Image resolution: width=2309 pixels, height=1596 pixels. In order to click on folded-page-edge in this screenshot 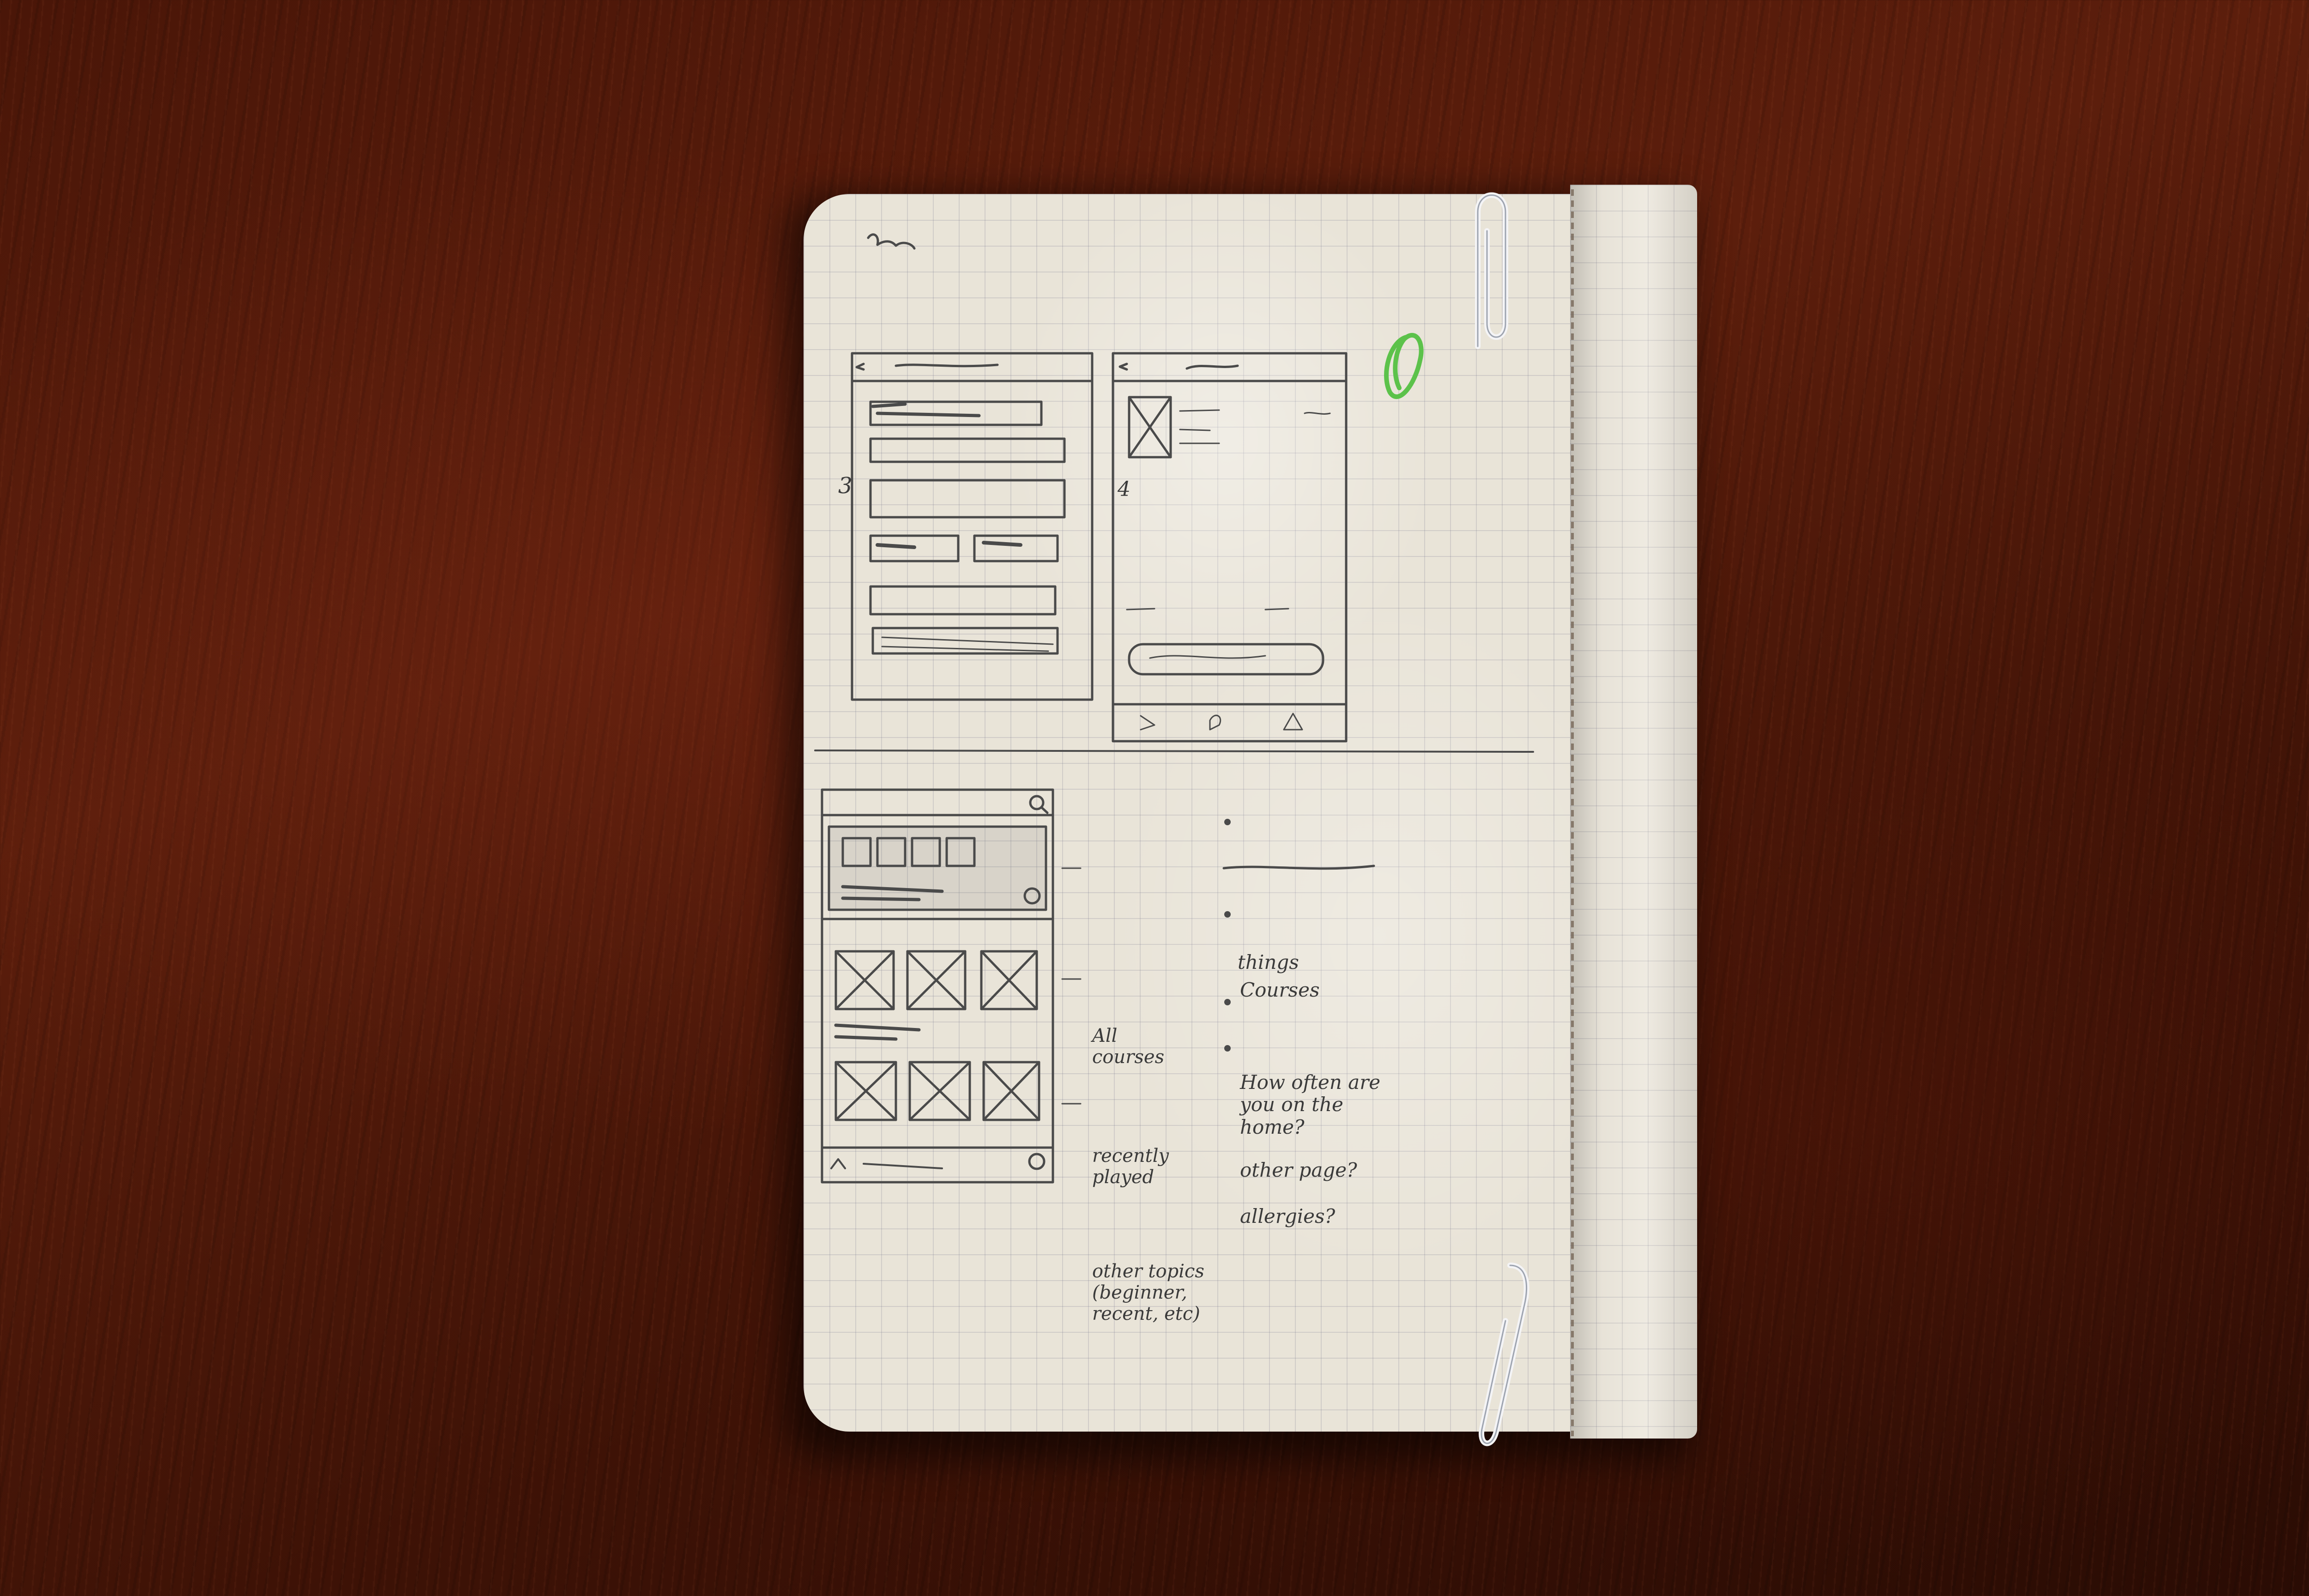, I will do `click(1633, 812)`.